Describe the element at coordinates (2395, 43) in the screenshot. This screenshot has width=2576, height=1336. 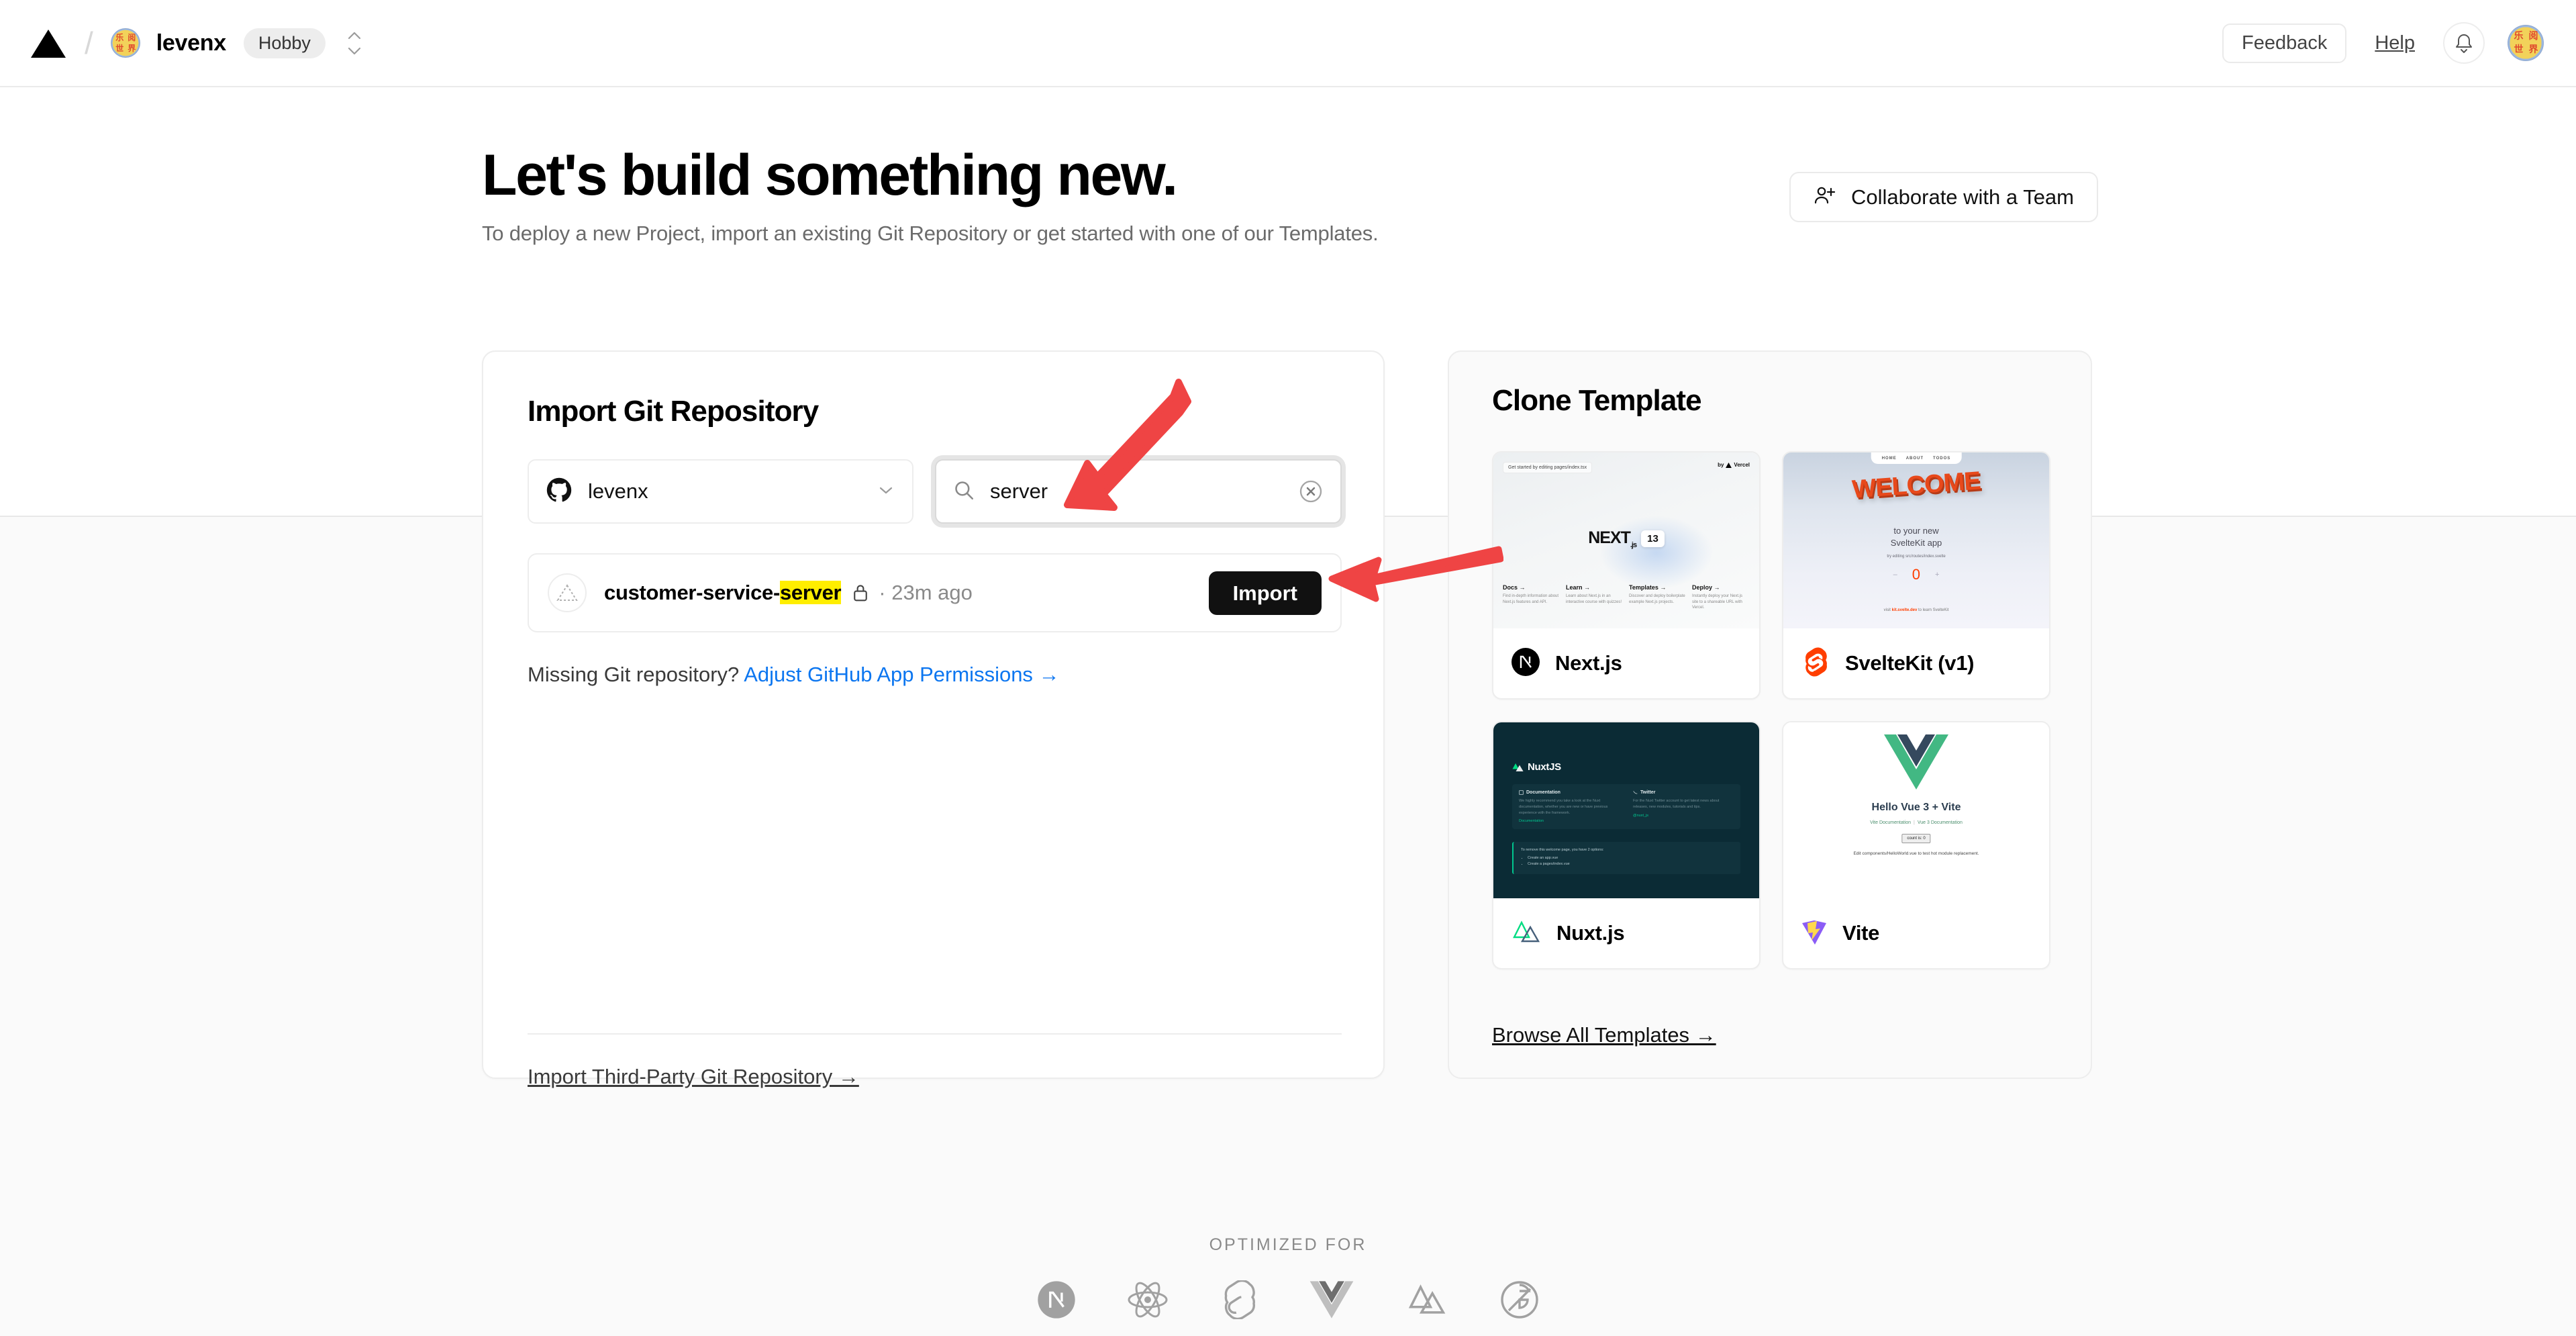
I see `help-link: Help` at that location.